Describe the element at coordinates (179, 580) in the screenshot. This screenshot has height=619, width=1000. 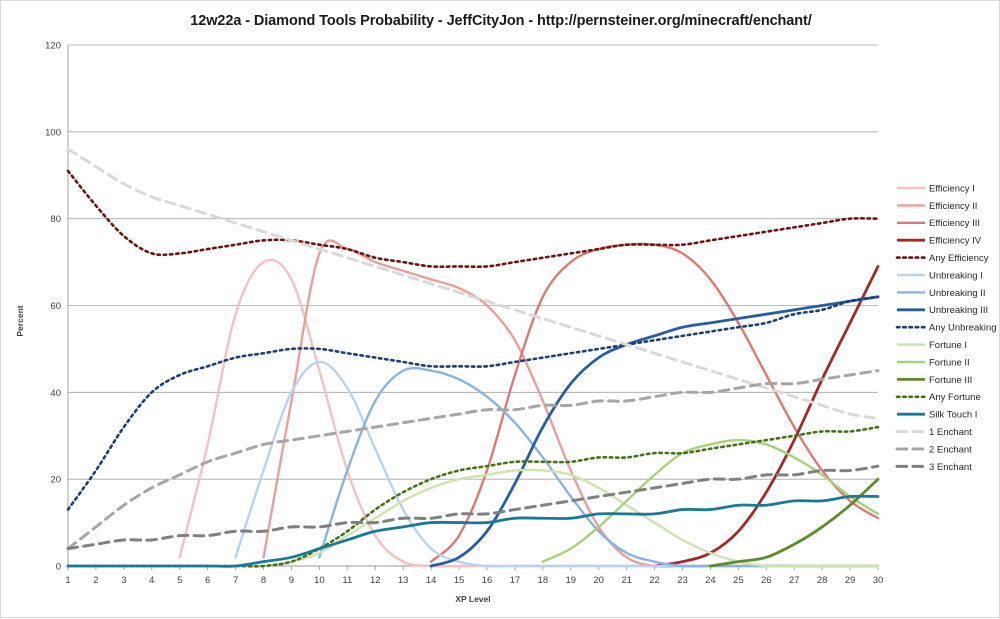
I see `x-tick-label: 5` at that location.